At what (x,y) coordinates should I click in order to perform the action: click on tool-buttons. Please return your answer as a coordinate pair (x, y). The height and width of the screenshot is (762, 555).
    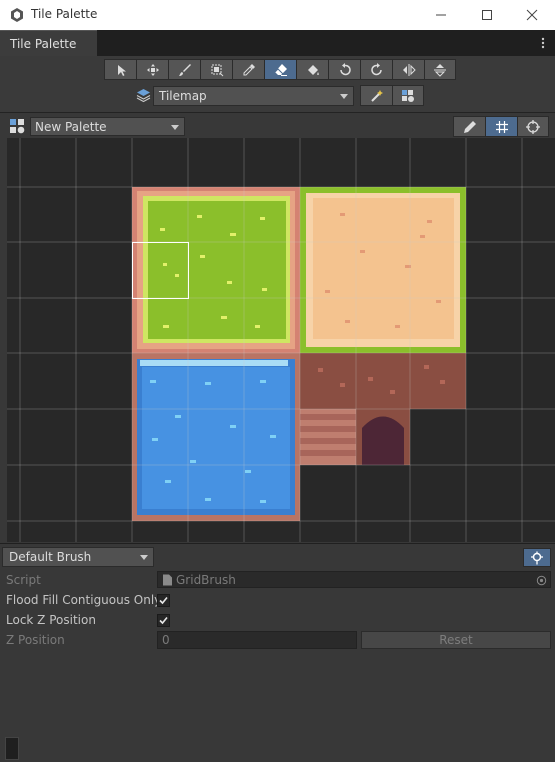
    Looking at the image, I should click on (280, 70).